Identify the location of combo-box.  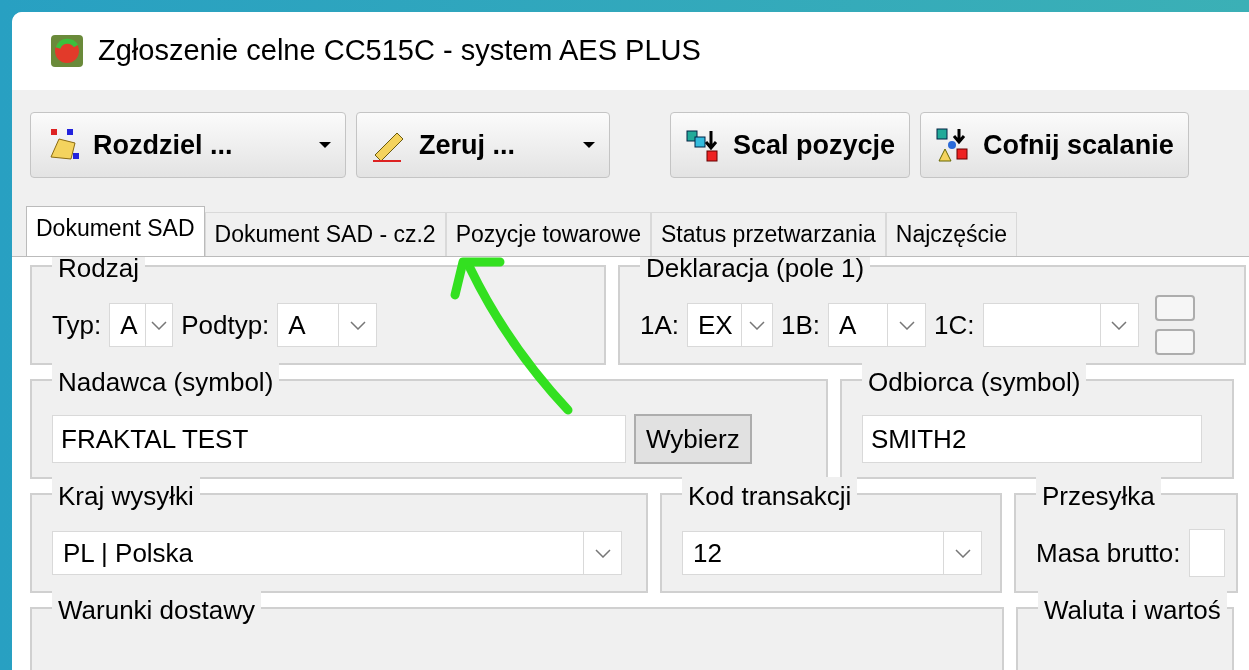
(1060, 325).